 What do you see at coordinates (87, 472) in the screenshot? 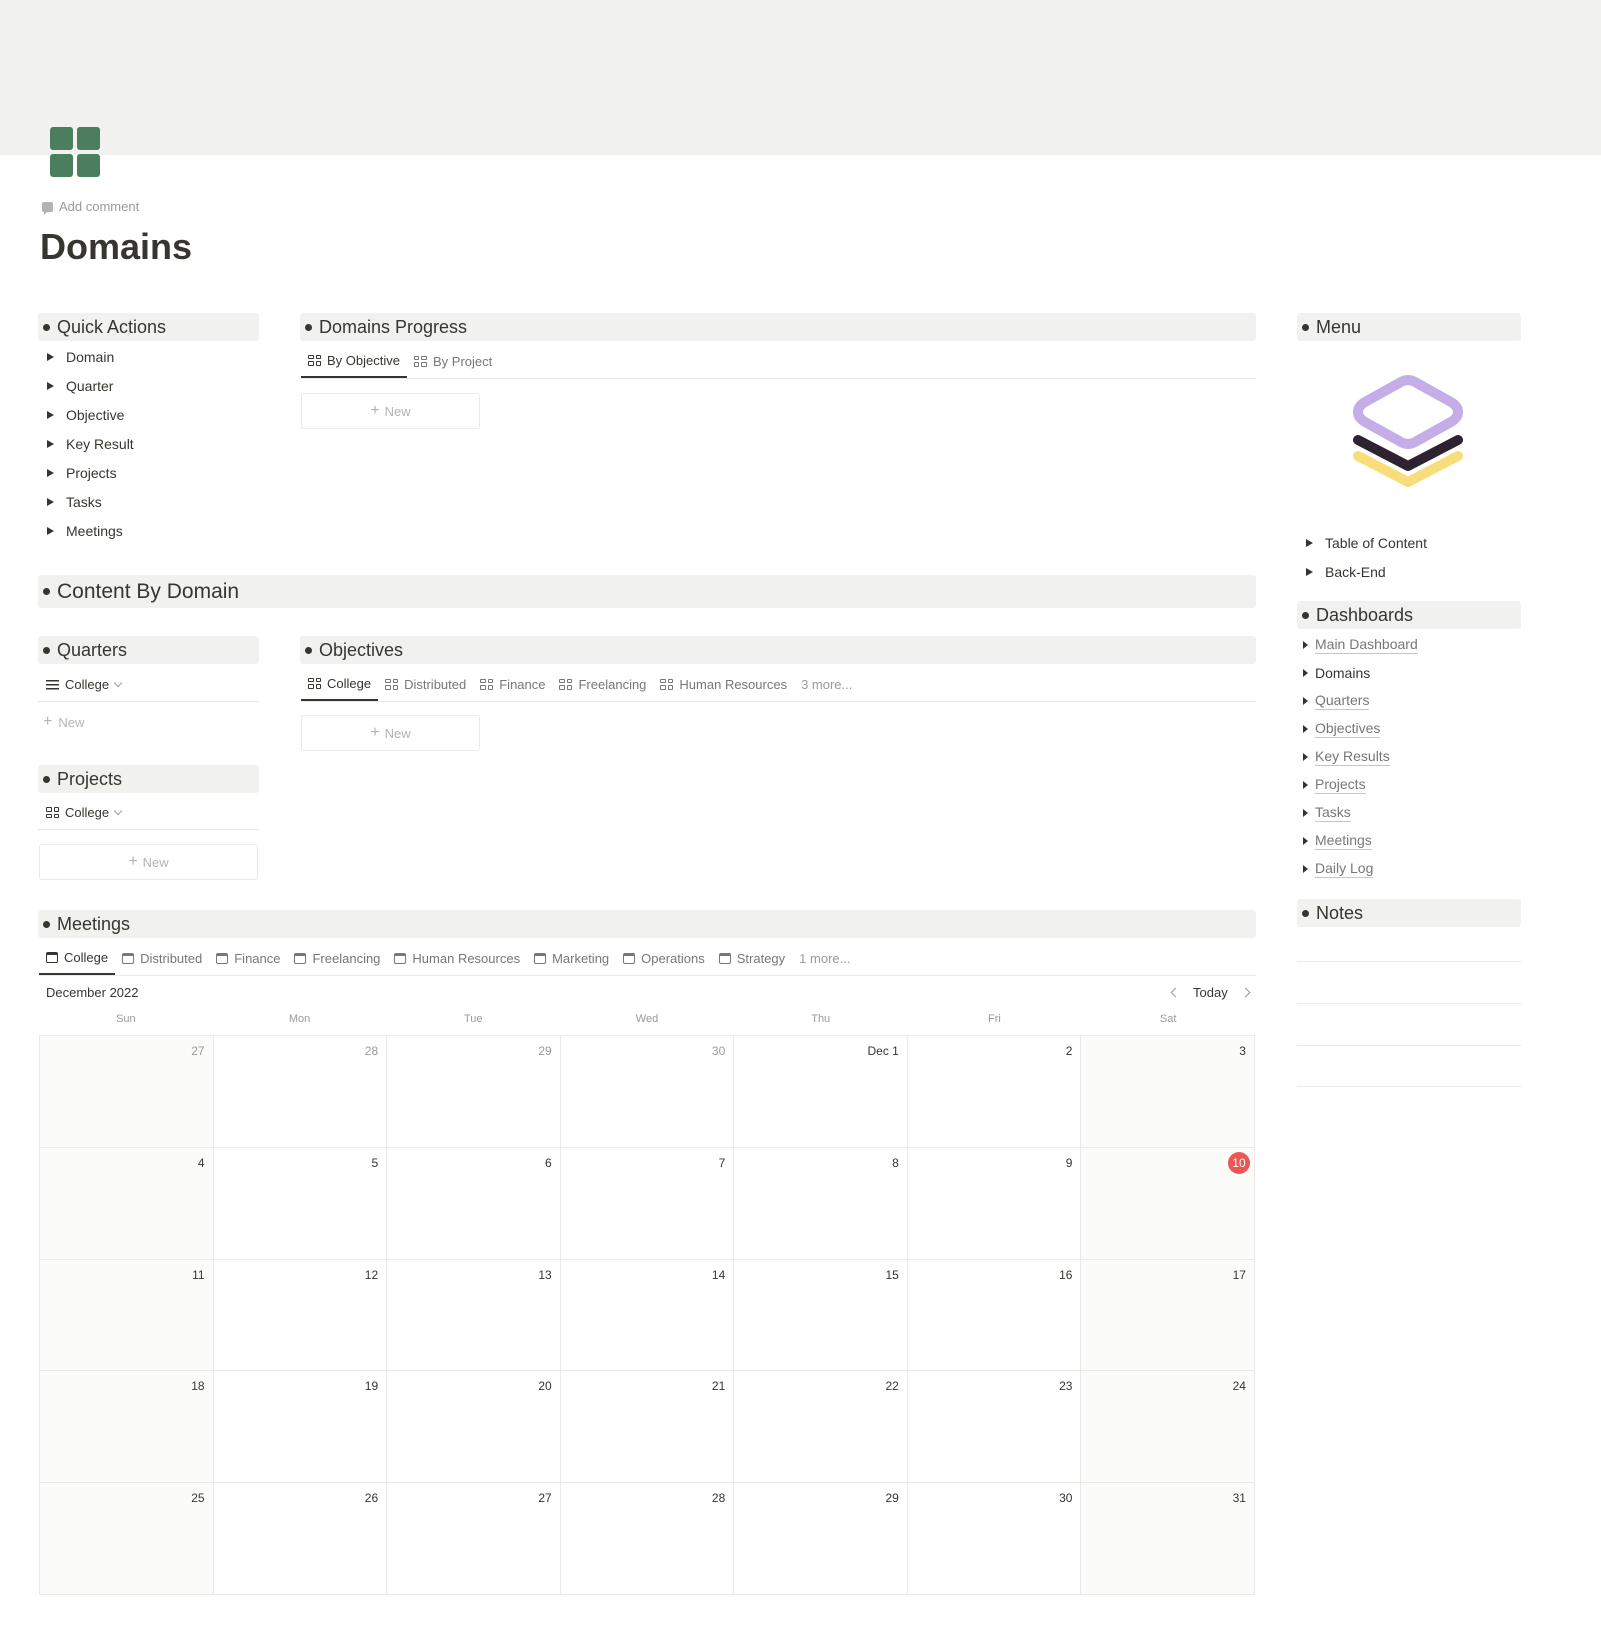
I see `toggle-item: Projects` at bounding box center [87, 472].